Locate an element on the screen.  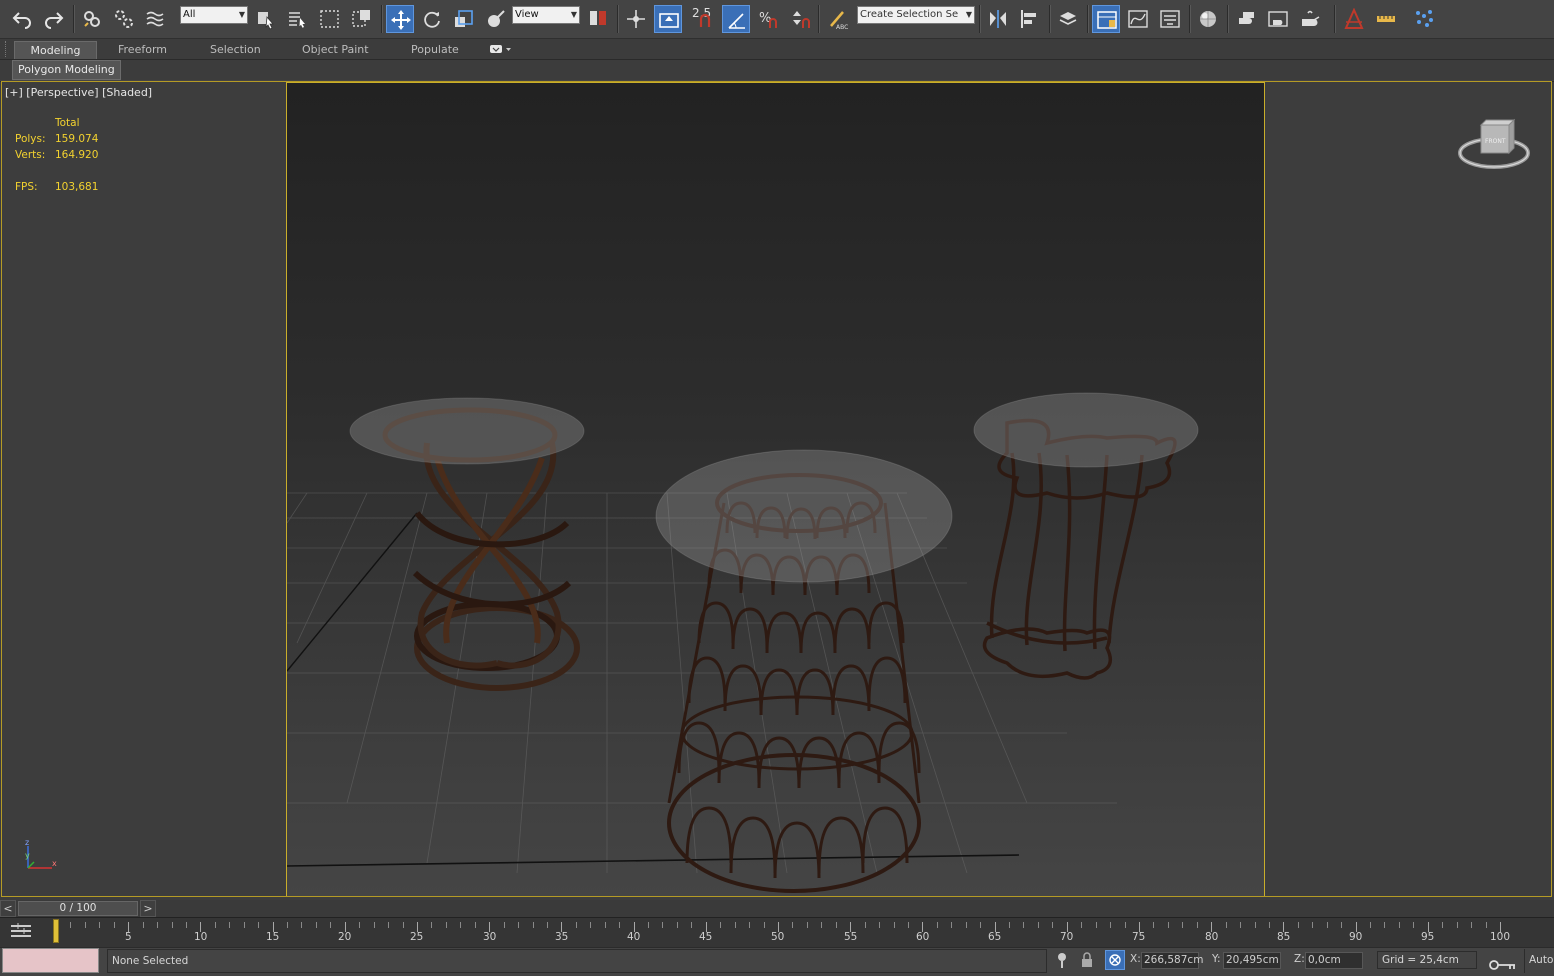
timeline-tick-label: 95 is located at coordinates (1428, 937).